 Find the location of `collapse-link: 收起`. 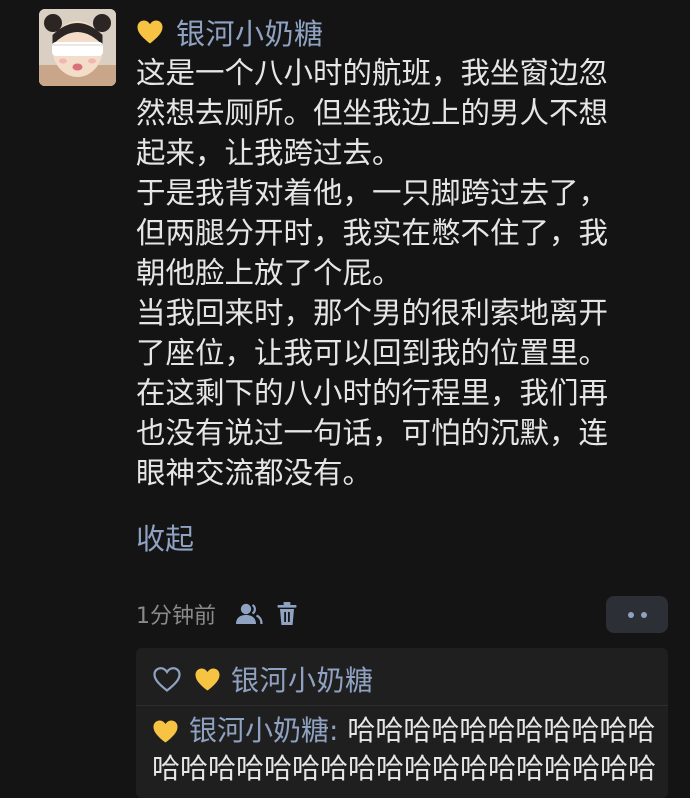

collapse-link: 收起 is located at coordinates (165, 539).